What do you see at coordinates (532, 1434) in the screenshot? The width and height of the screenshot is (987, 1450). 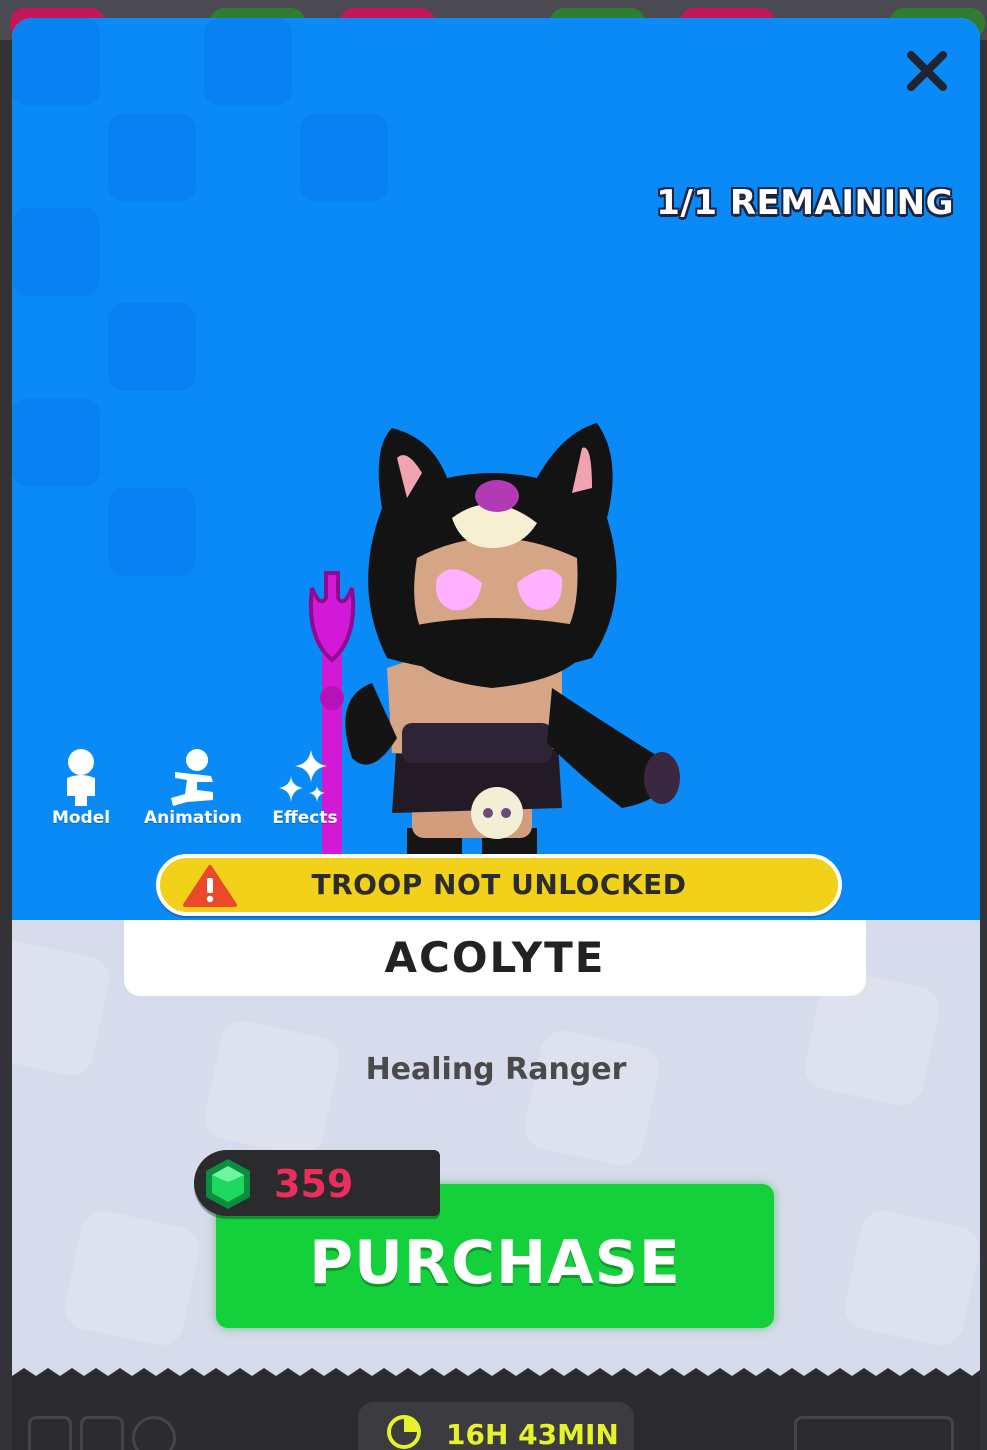 I see `timer-text: 16H 43MIN` at bounding box center [532, 1434].